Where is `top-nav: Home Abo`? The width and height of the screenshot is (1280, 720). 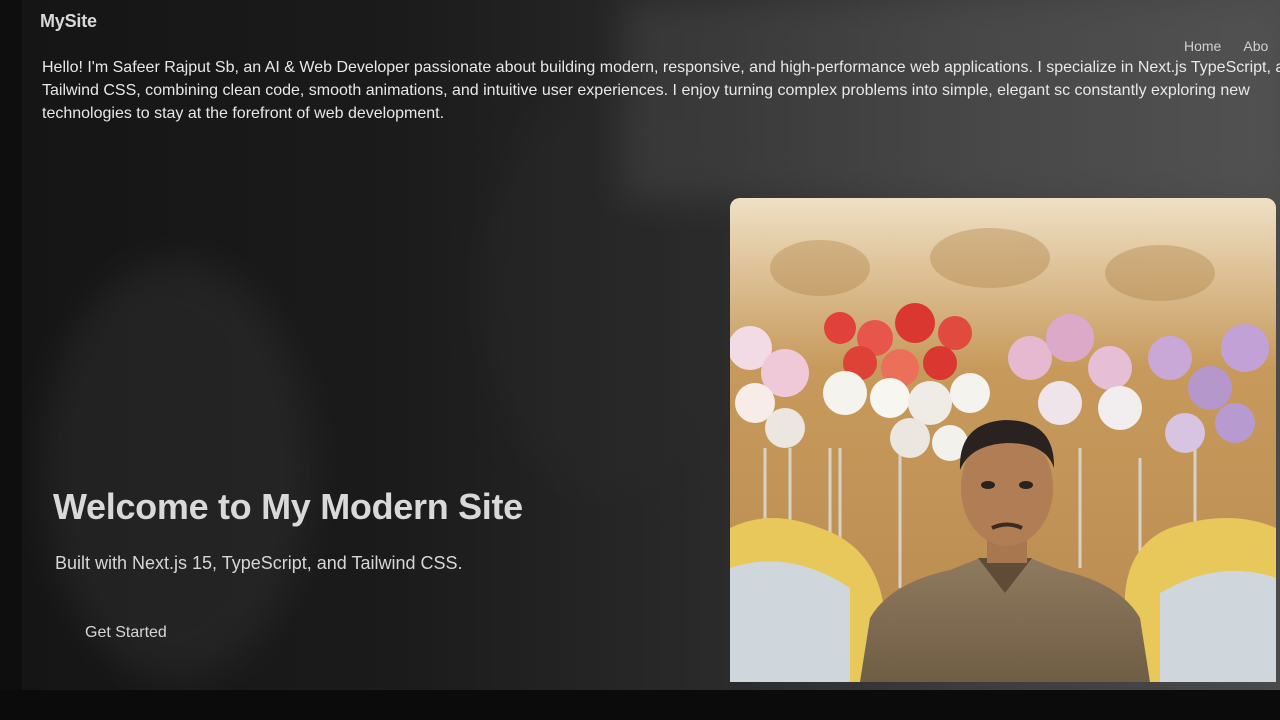 top-nav: Home Abo is located at coordinates (1226, 46).